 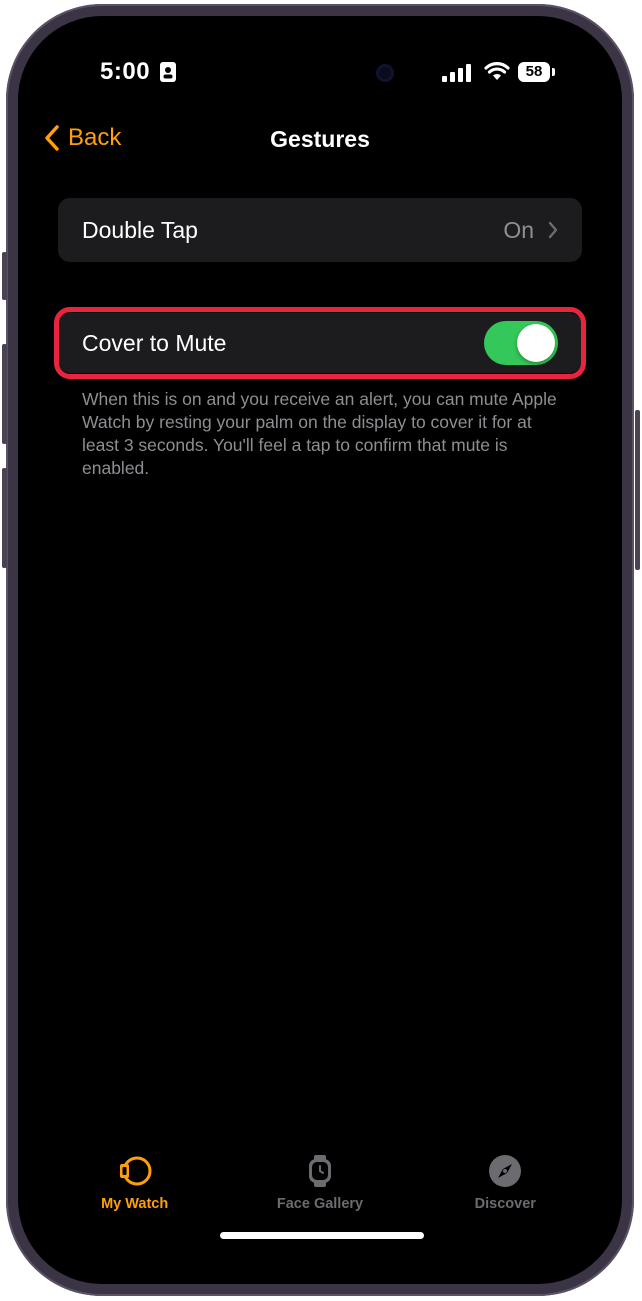 What do you see at coordinates (553, 230) in the screenshot?
I see `chevron-right-icon` at bounding box center [553, 230].